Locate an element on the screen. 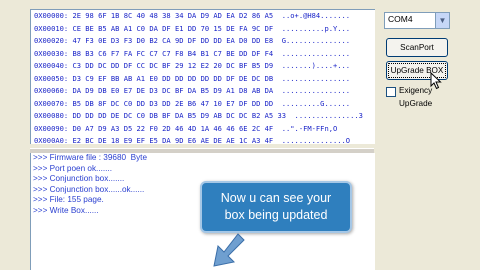  port-select-value: COM4 is located at coordinates (400, 19).